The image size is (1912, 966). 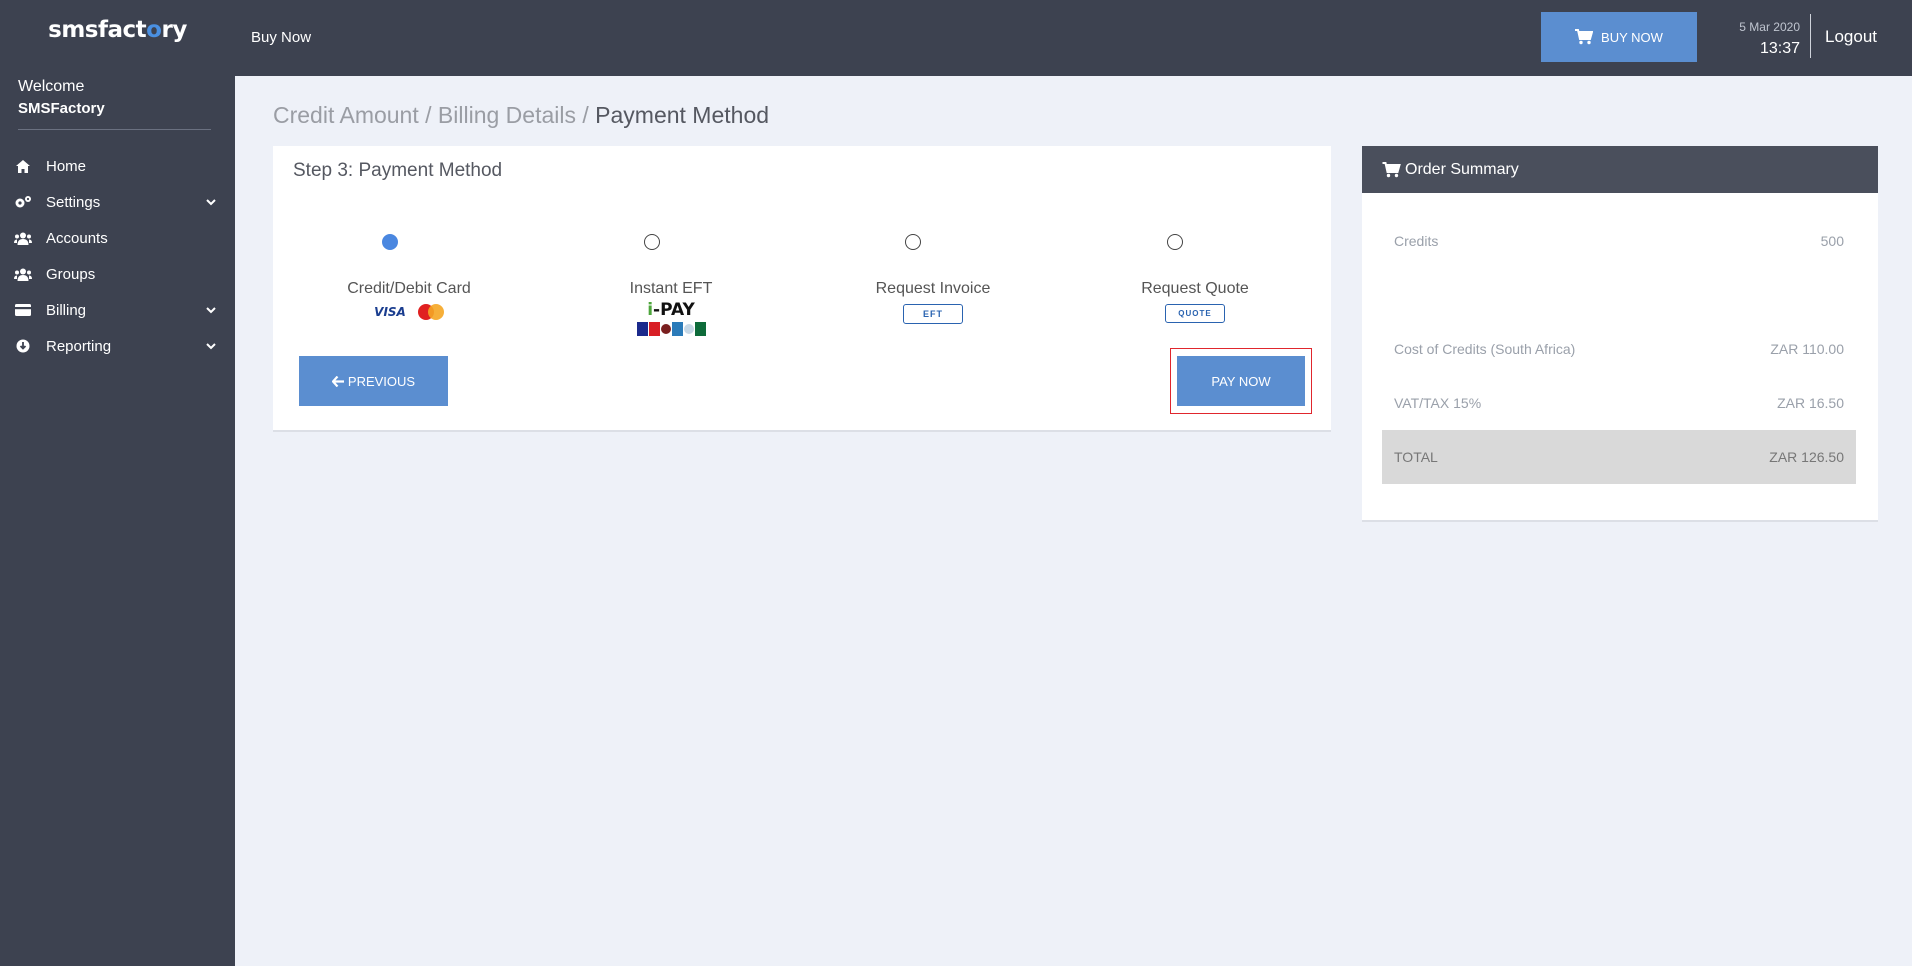 I want to click on home-icon, so click(x=23, y=166).